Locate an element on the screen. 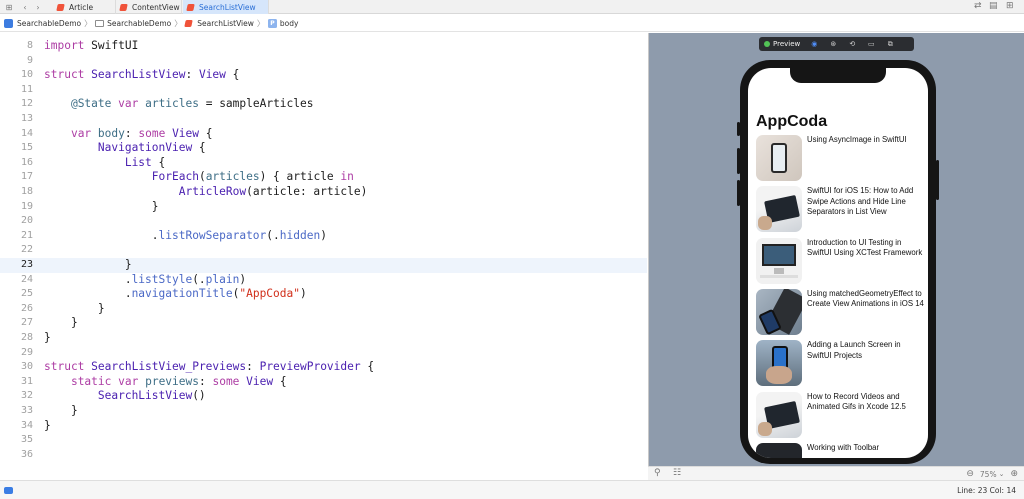  article-row: Using AsyncImage in SwiftUI is located at coordinates (841, 159).